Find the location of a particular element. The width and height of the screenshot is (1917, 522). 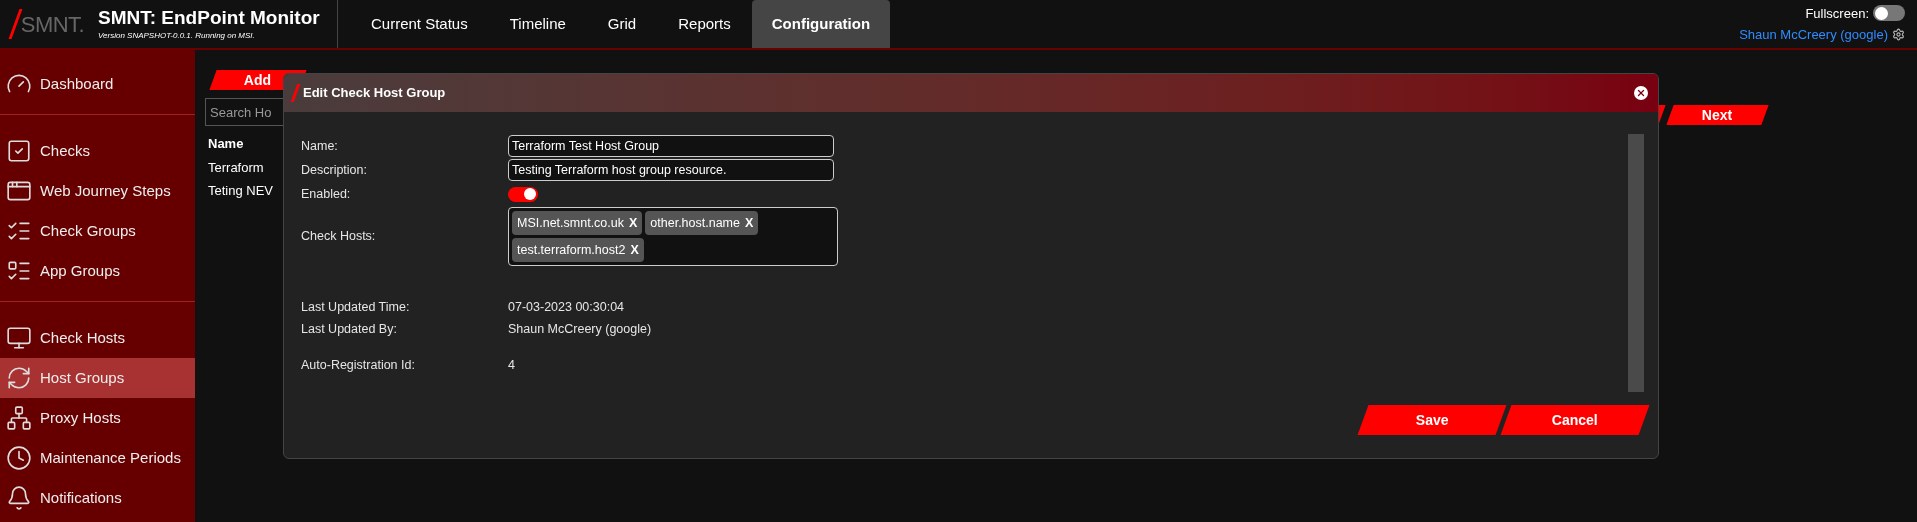

sidebar-item: Host Groups is located at coordinates (97, 378).